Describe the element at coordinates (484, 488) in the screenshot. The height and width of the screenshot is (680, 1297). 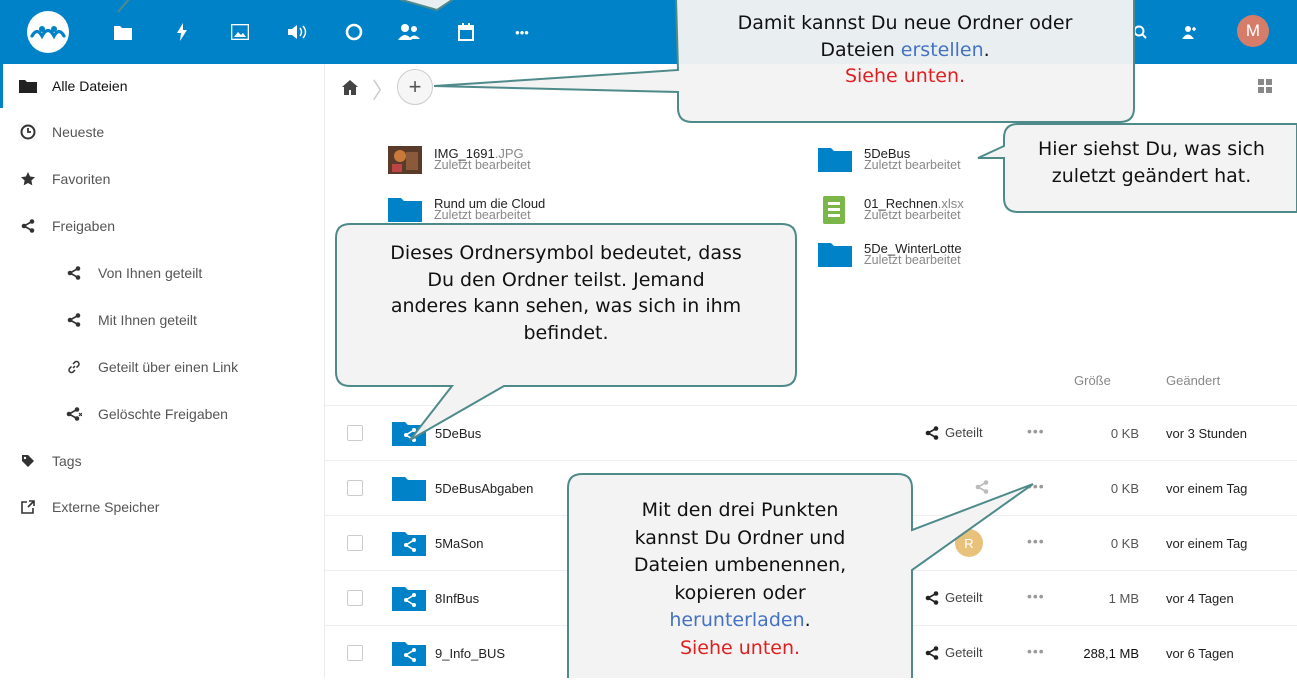
I see `file-name: 5DeBusAbgaben` at that location.